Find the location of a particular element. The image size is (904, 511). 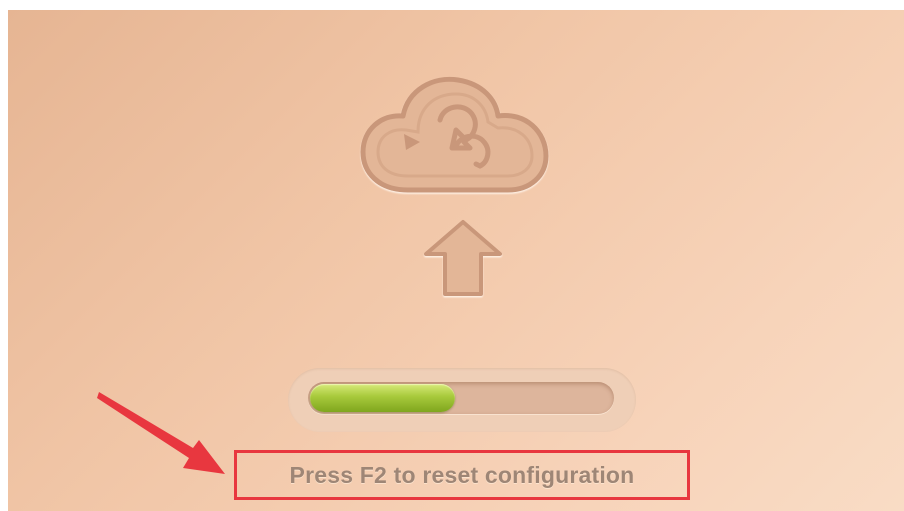

reset-hint-text: Press F2 to reset configuration is located at coordinates (462, 474).